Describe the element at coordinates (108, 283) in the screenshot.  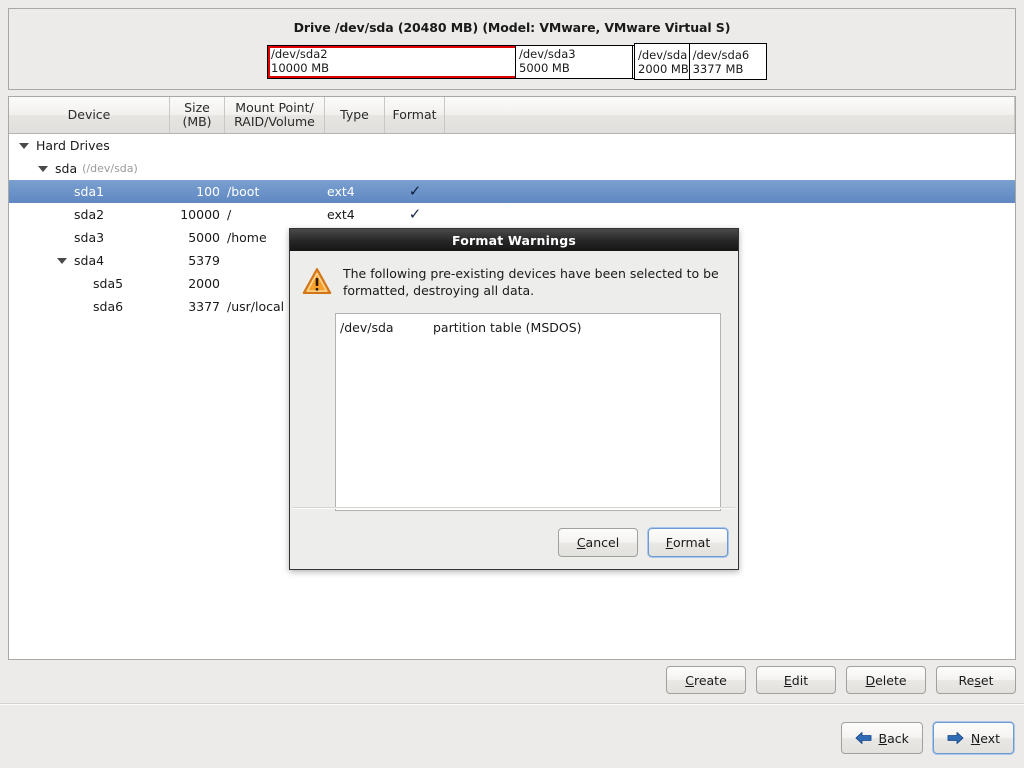
I see `row-device-label: sda5` at that location.